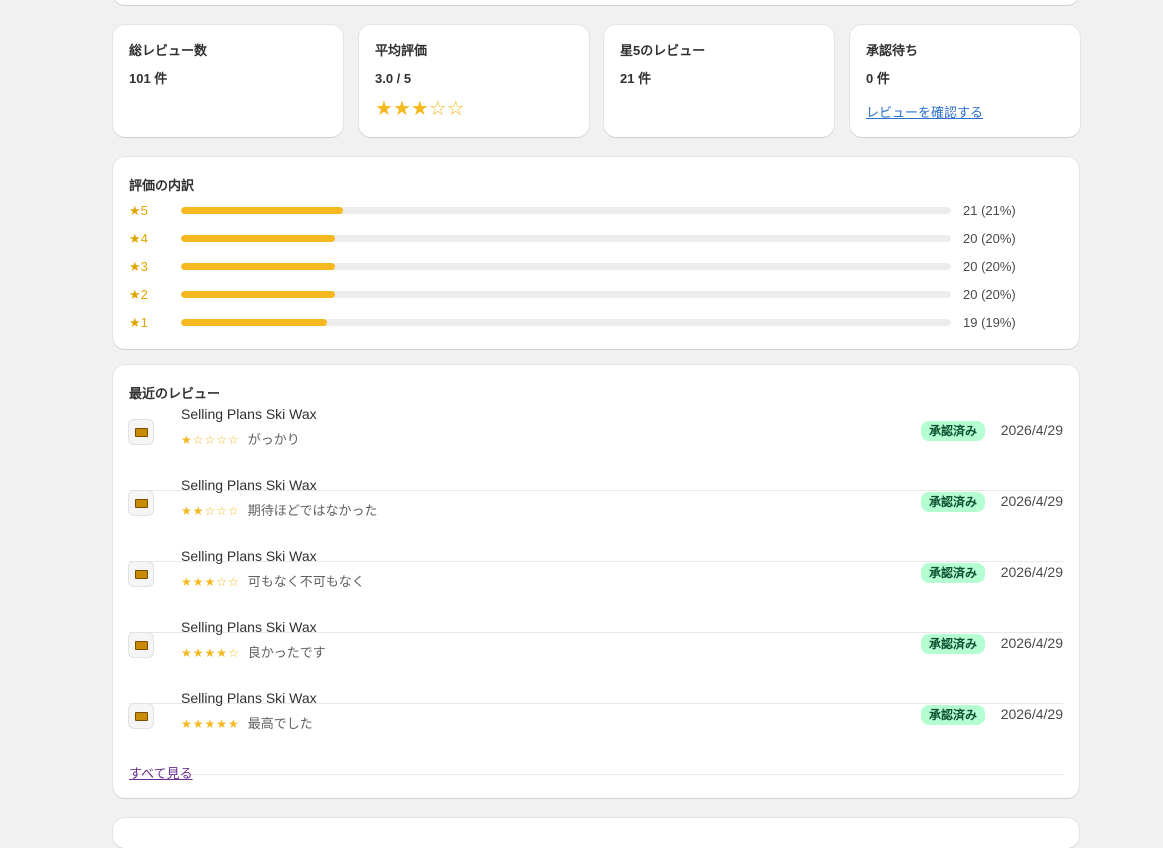 The image size is (1163, 848). I want to click on review-rating-line: ★★★☆☆ 可もなく不可もなく, so click(273, 580).